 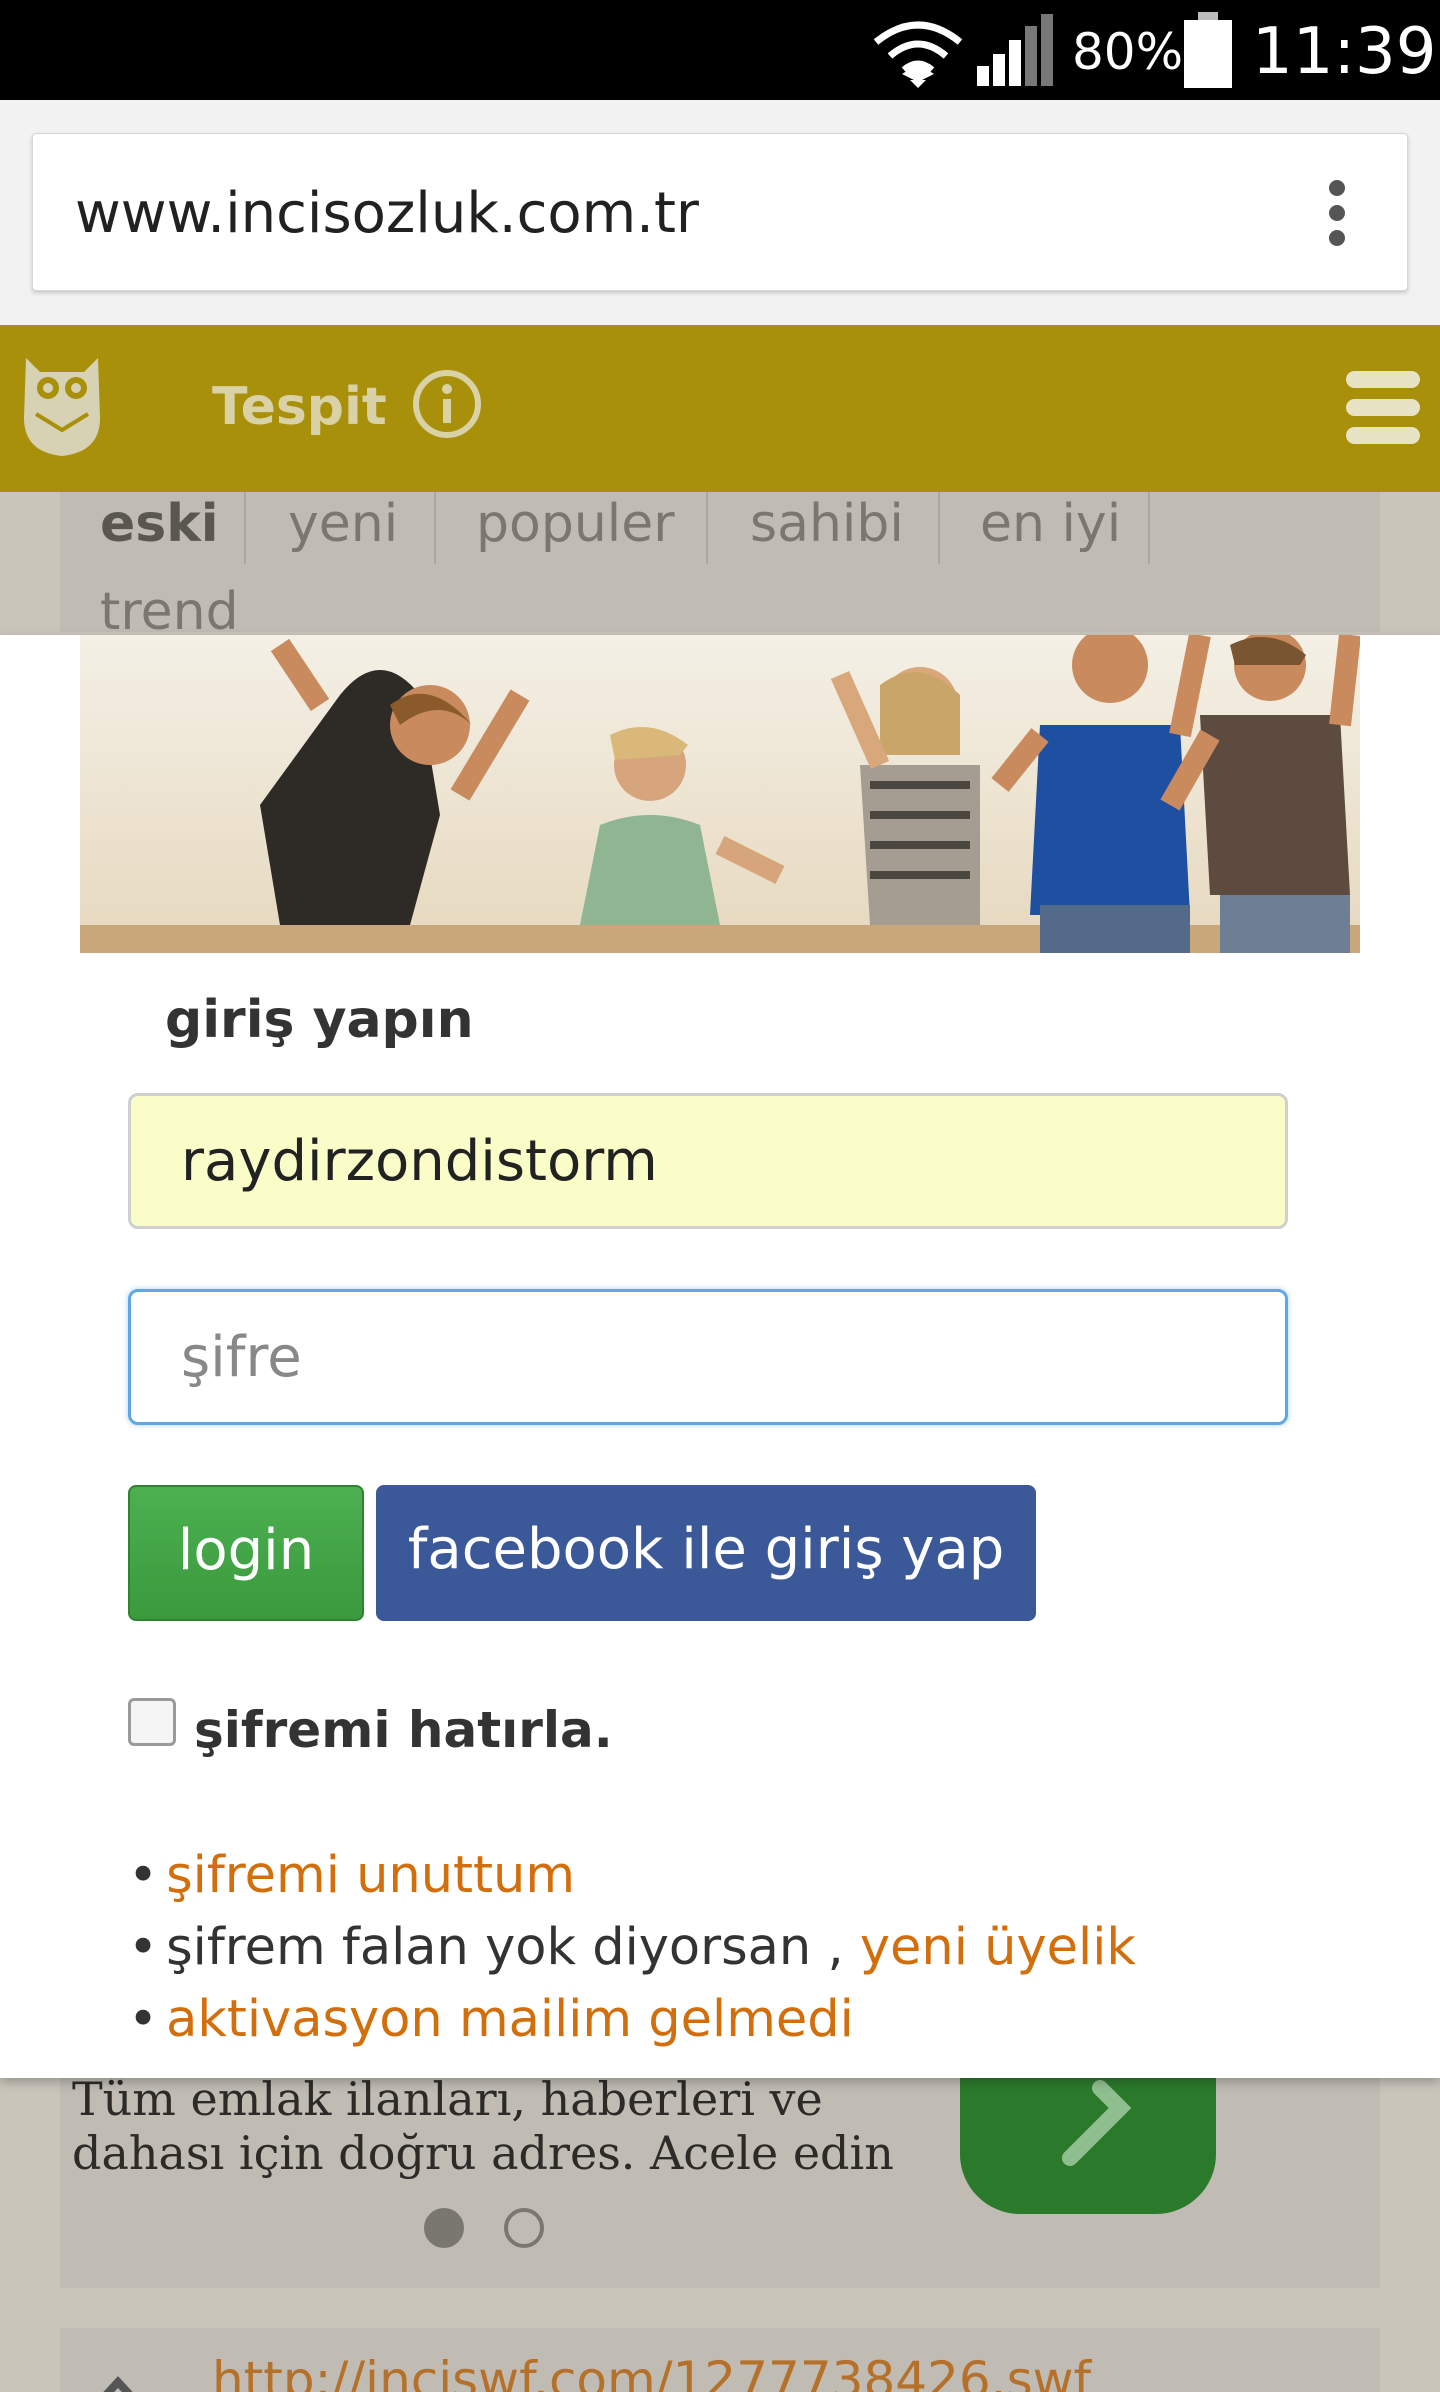 I want to click on facebook-login-button: facebook ile giriş yap, so click(x=706, y=1553).